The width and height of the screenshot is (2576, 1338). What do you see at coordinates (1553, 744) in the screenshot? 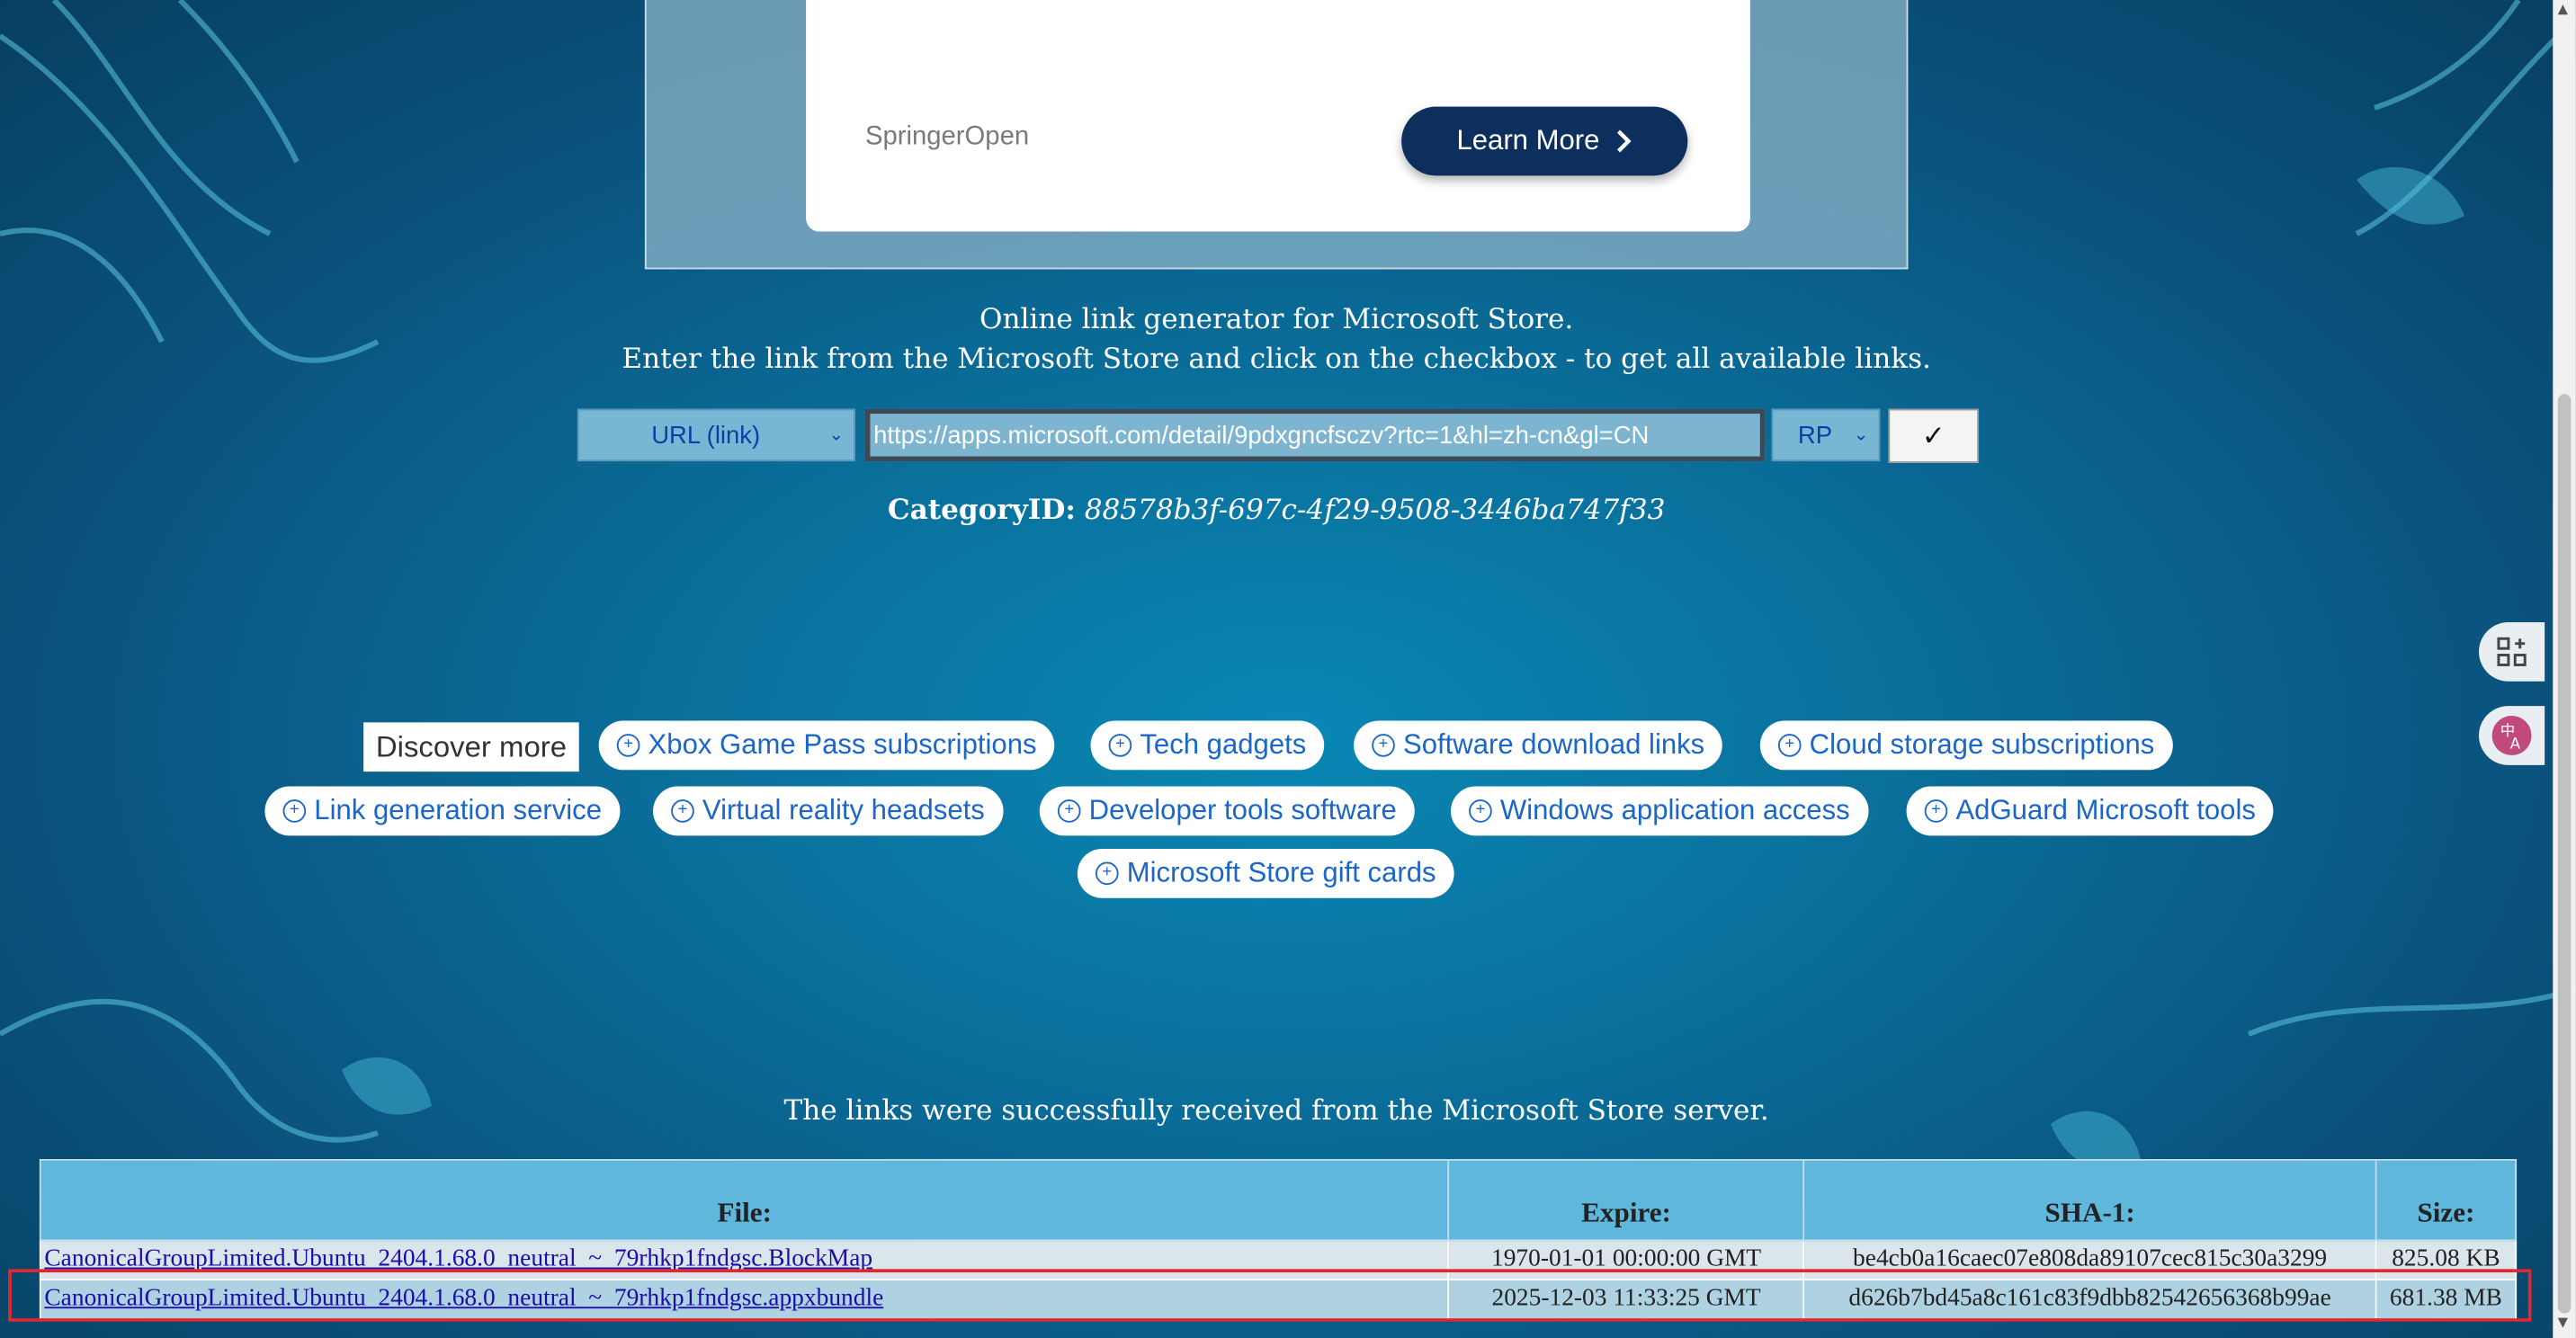
I see `chip-label: Software download links` at bounding box center [1553, 744].